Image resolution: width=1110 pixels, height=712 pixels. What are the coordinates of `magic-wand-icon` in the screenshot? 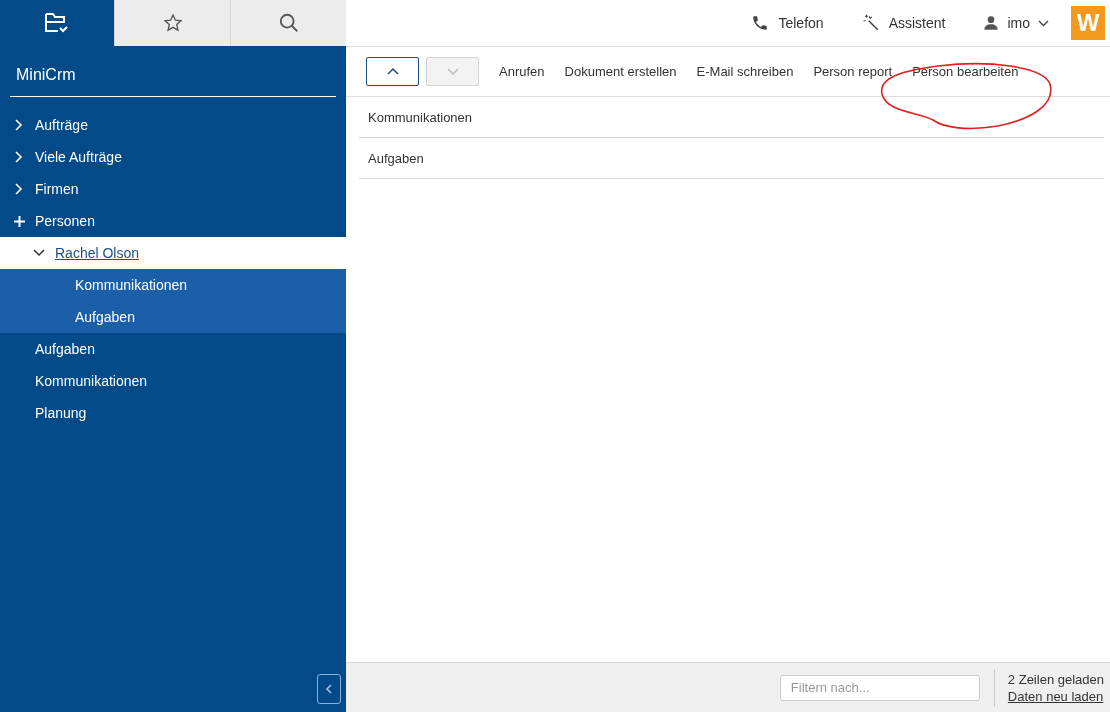 It's located at (870, 23).